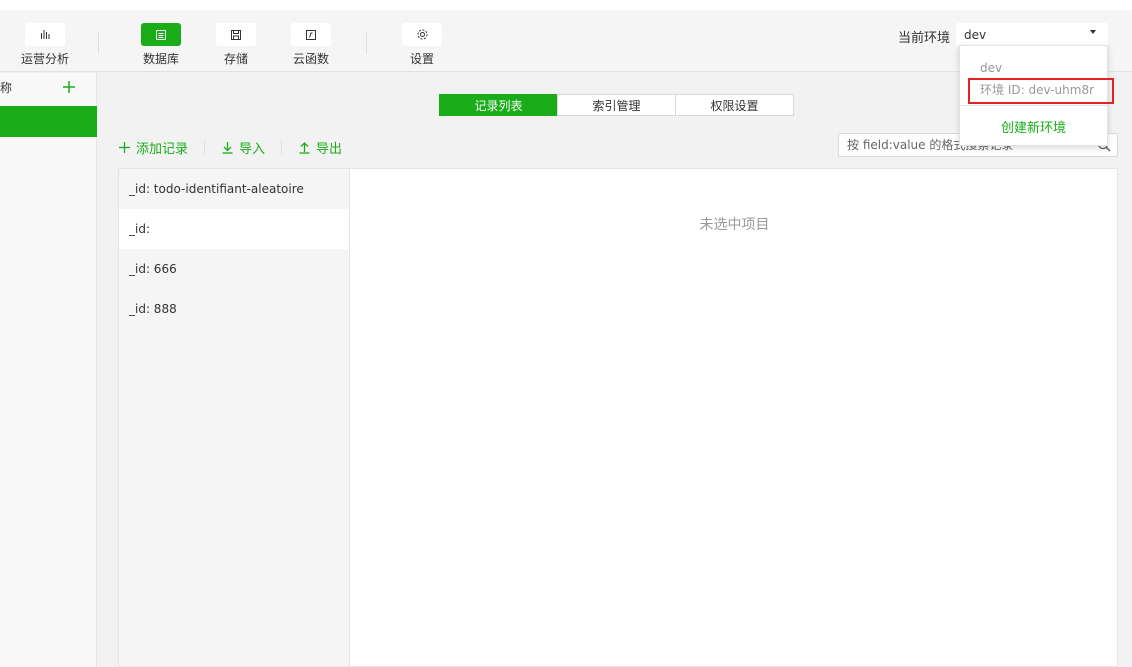  I want to click on bar-chart-icon, so click(45, 34).